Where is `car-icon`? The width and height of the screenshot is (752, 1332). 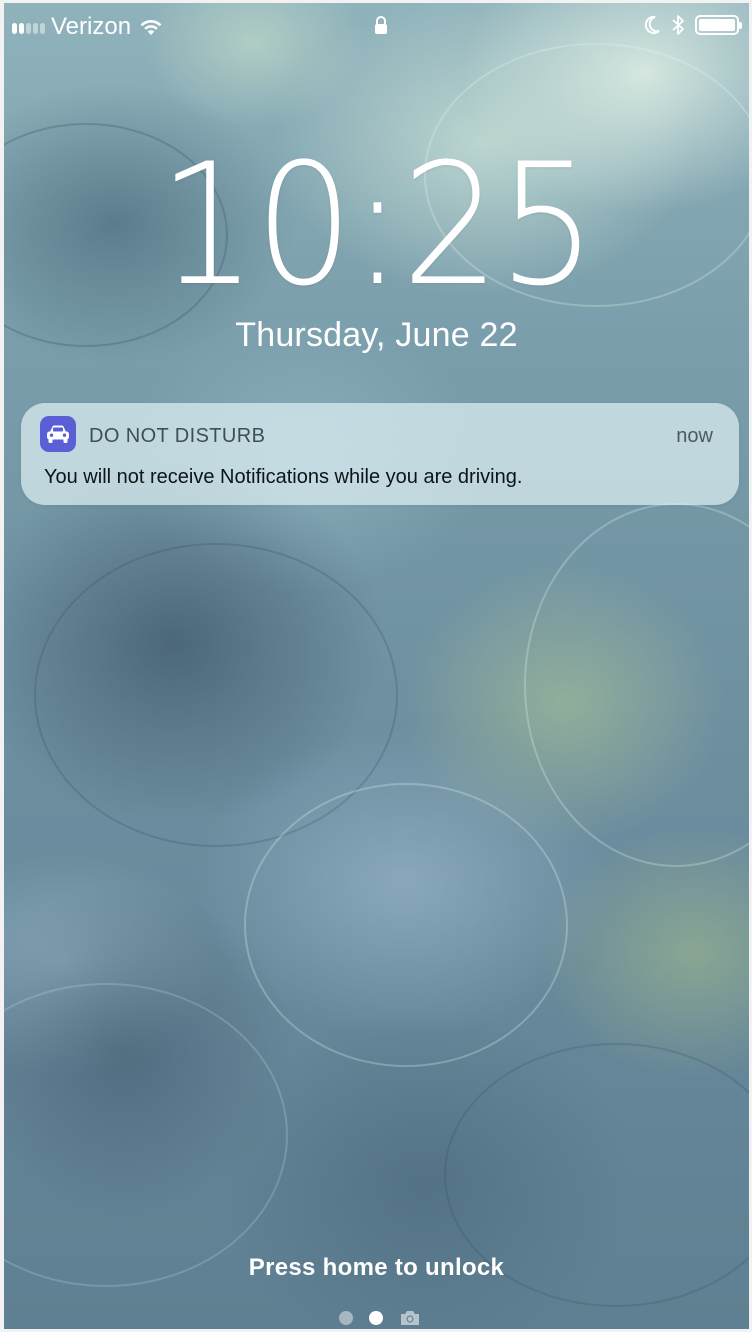 car-icon is located at coordinates (58, 434).